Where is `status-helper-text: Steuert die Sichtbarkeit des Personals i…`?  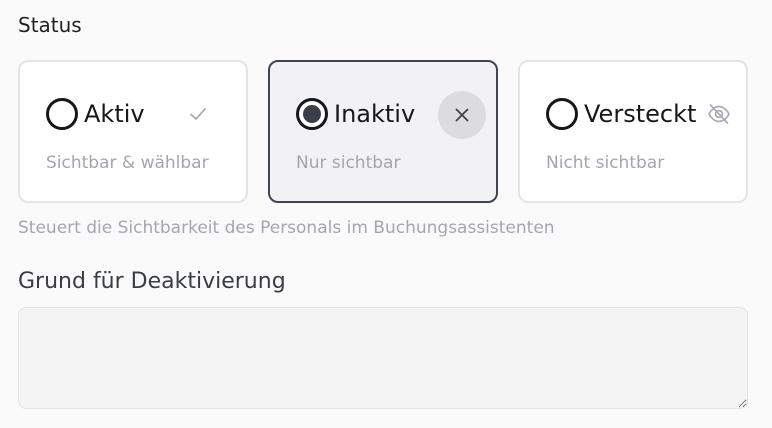
status-helper-text: Steuert die Sichtbarkeit des Personals i… is located at coordinates (286, 228).